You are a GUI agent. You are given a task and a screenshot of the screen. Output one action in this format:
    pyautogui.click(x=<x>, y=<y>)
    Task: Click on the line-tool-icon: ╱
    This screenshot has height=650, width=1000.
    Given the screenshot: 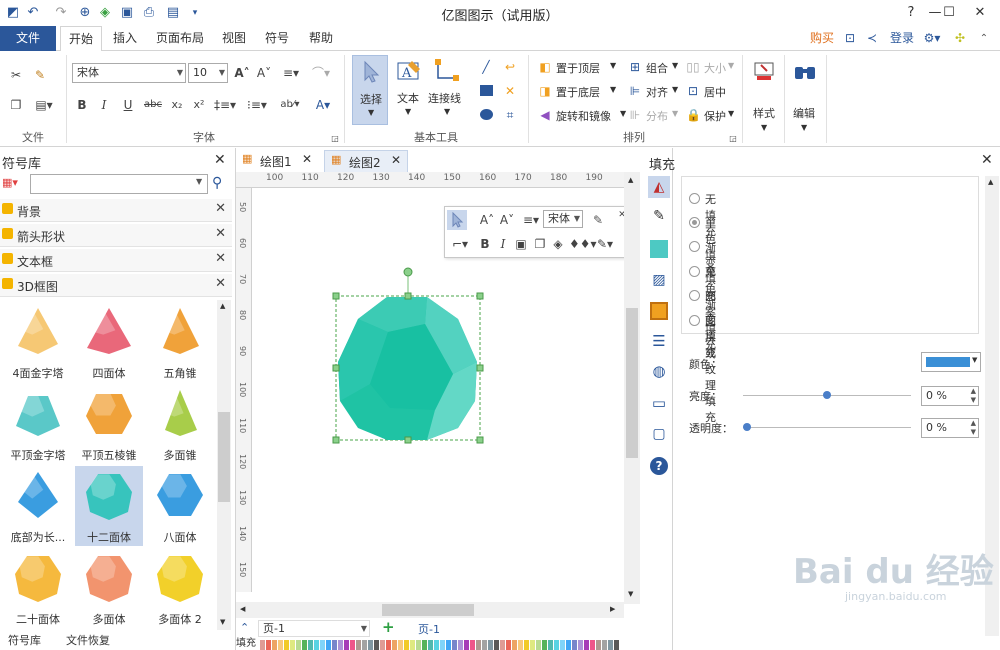 What is the action you would take?
    pyautogui.click(x=486, y=67)
    